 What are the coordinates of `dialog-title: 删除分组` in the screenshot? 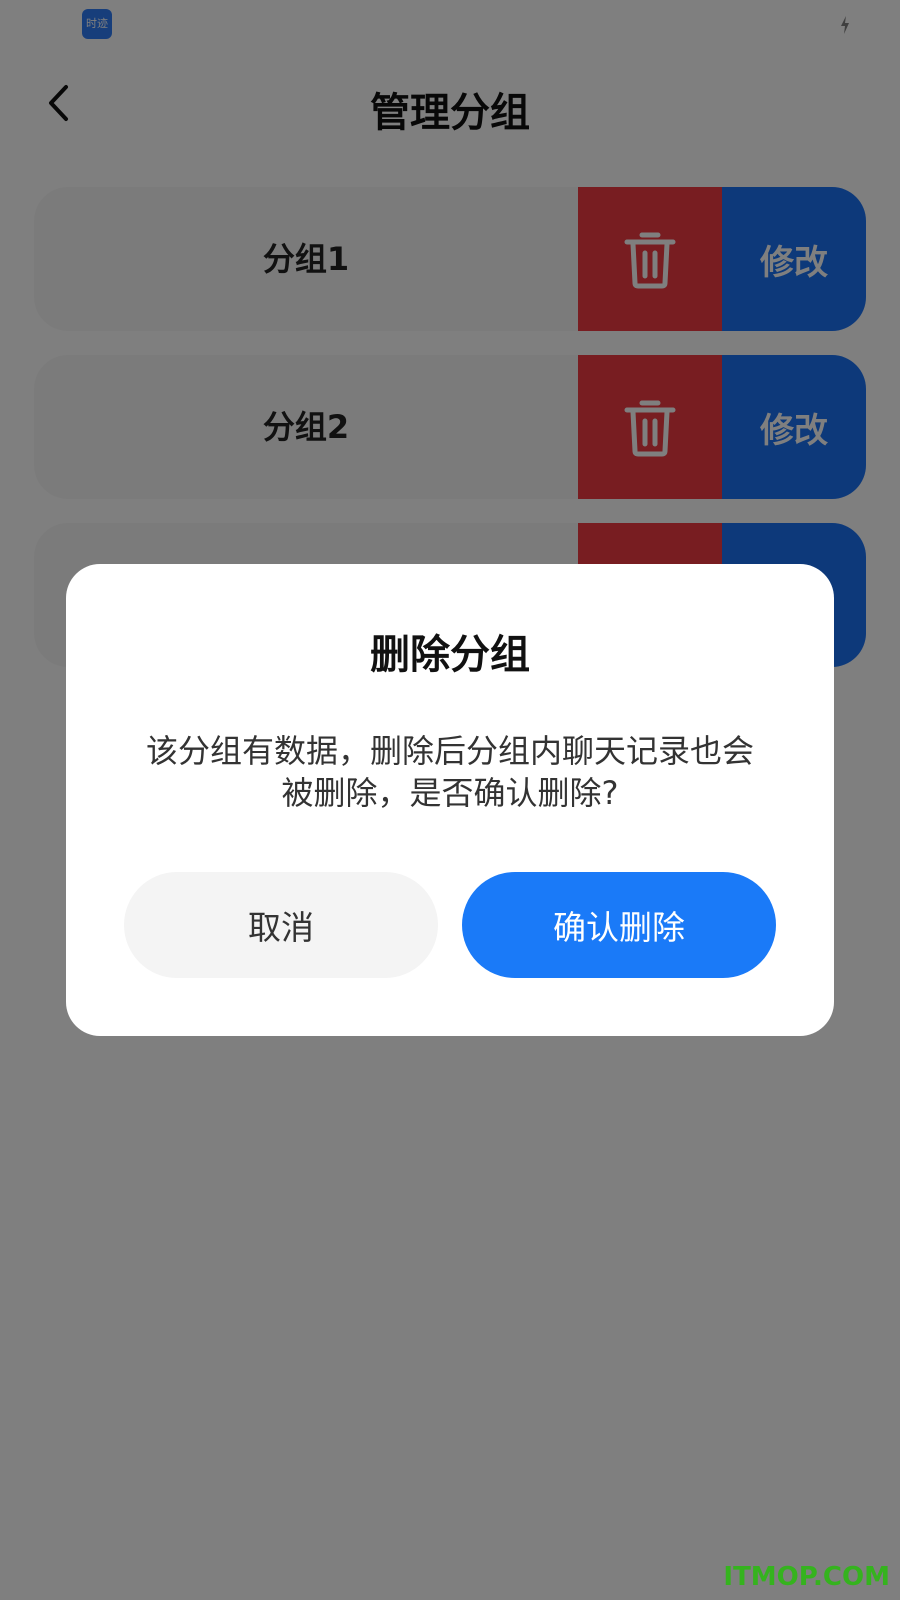 It's located at (450, 655).